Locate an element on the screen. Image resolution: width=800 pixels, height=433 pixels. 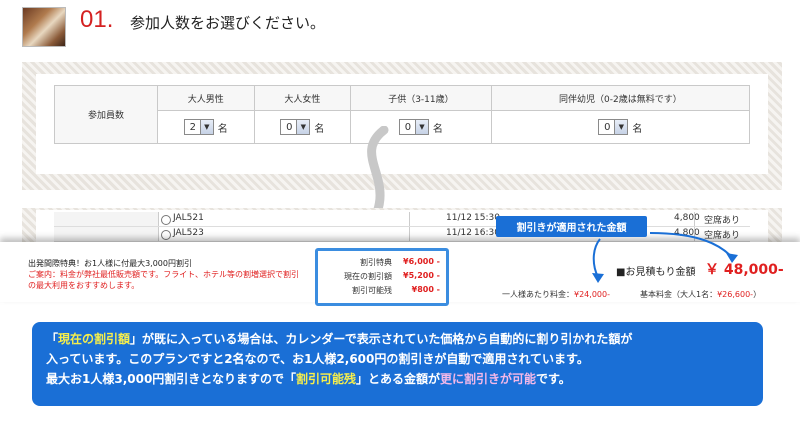
header-adult-male: 大人男性 is located at coordinates (206, 98).